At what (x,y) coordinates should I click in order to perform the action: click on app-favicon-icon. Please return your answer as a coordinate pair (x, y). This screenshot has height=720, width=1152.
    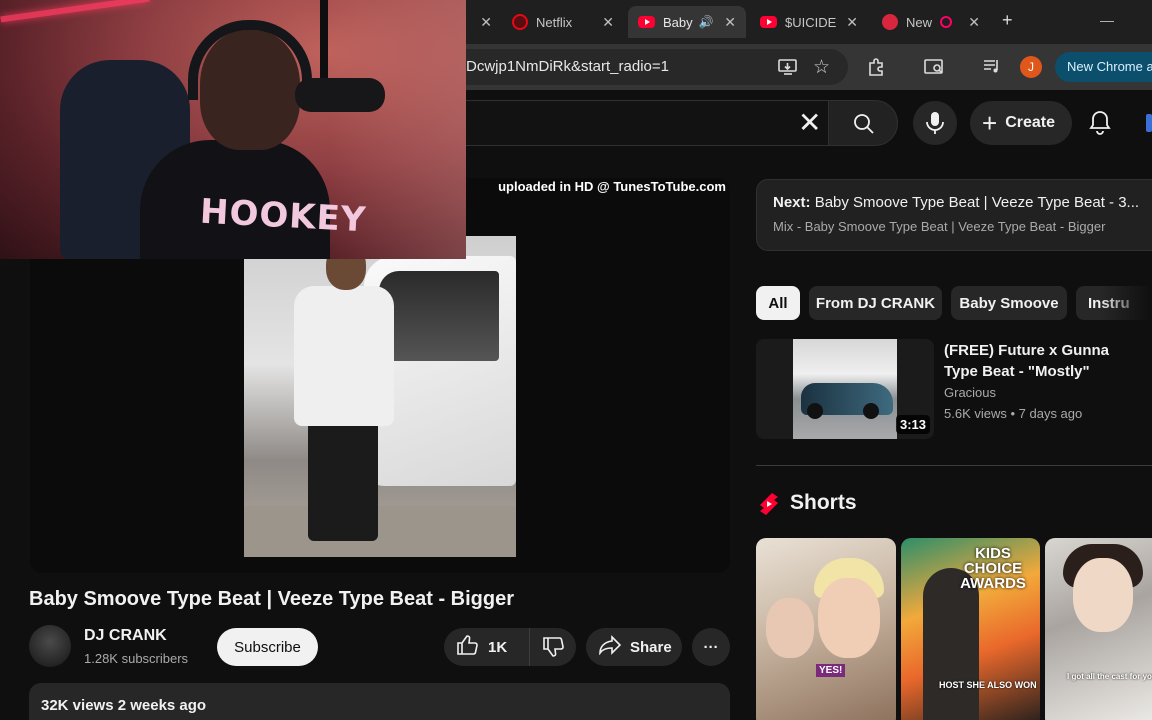
    Looking at the image, I should click on (890, 22).